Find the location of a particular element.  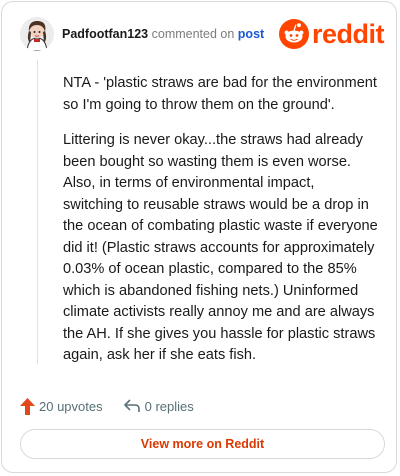

reddit-wordmark: reddit is located at coordinates (348, 34).